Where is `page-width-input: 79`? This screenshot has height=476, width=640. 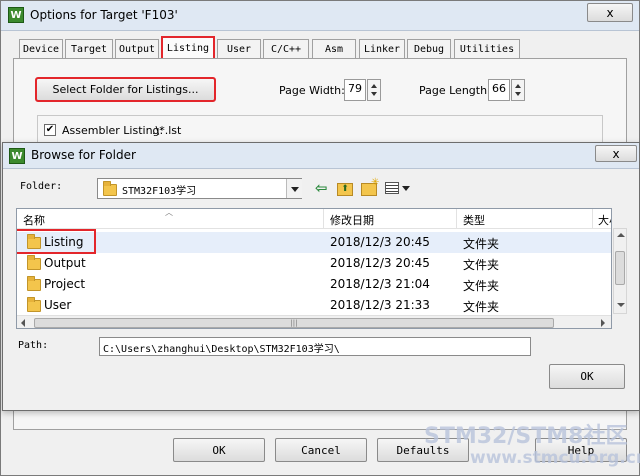 page-width-input: 79 is located at coordinates (355, 90).